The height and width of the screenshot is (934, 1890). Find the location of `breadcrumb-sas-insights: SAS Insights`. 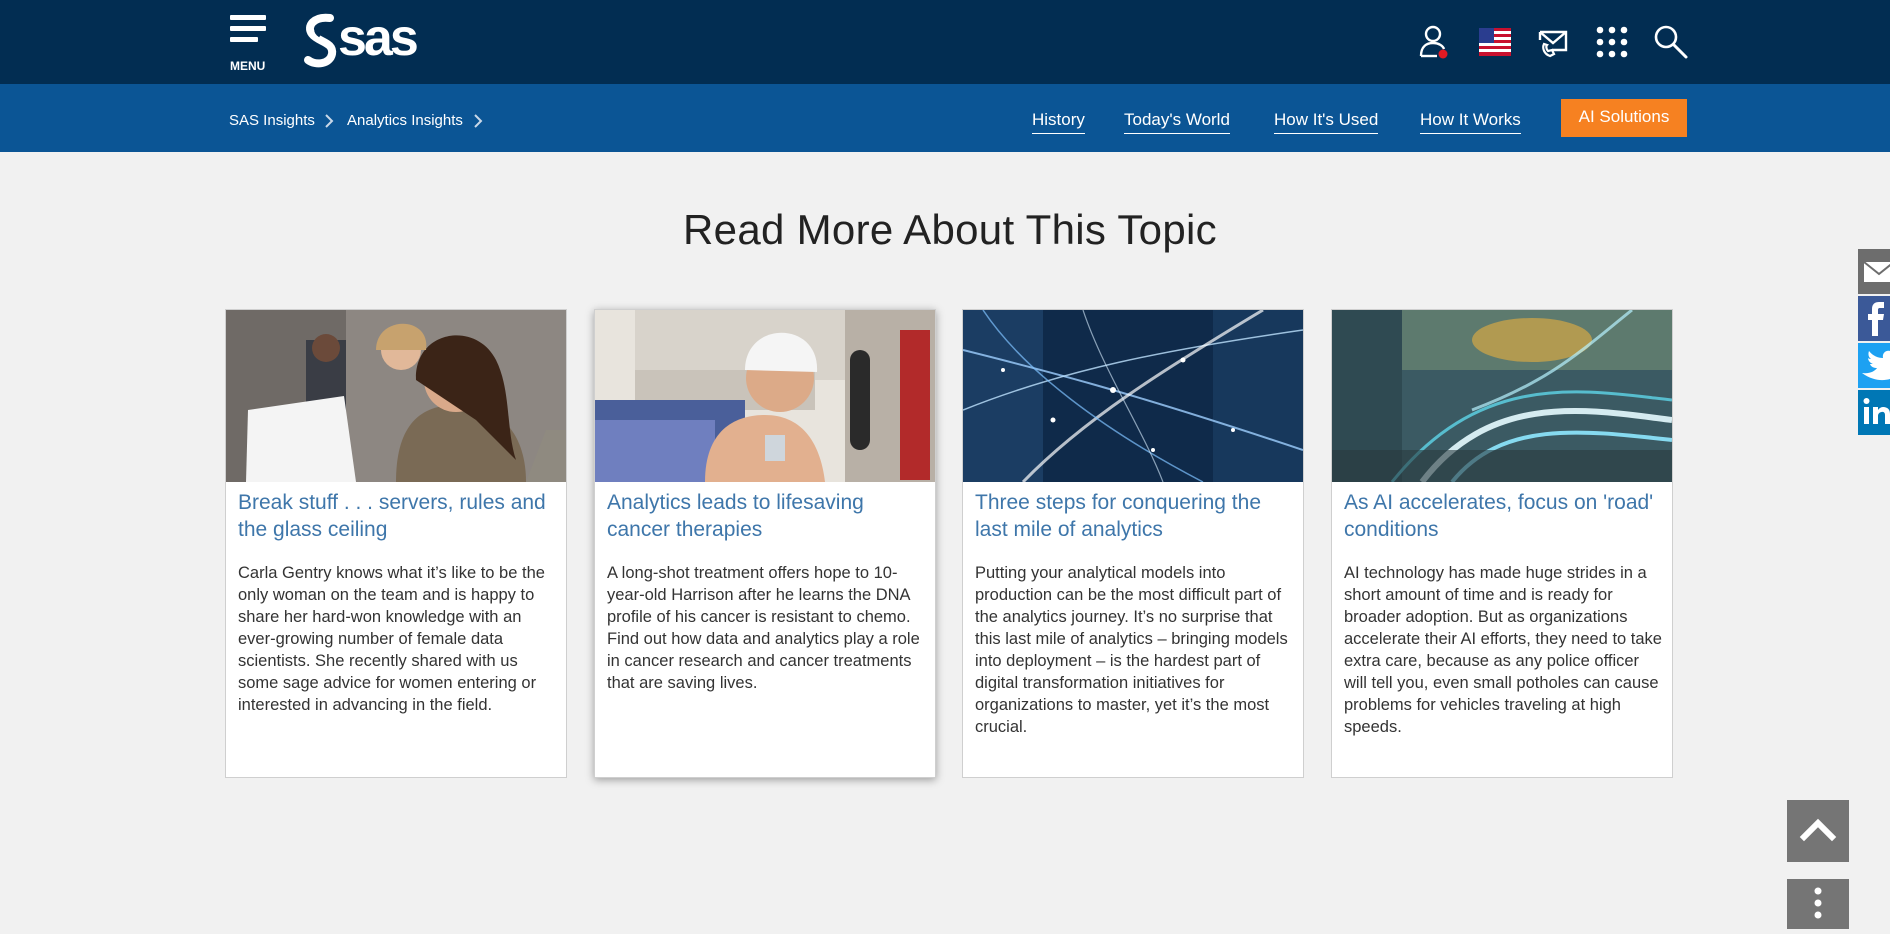

breadcrumb-sas-insights: SAS Insights is located at coordinates (272, 120).